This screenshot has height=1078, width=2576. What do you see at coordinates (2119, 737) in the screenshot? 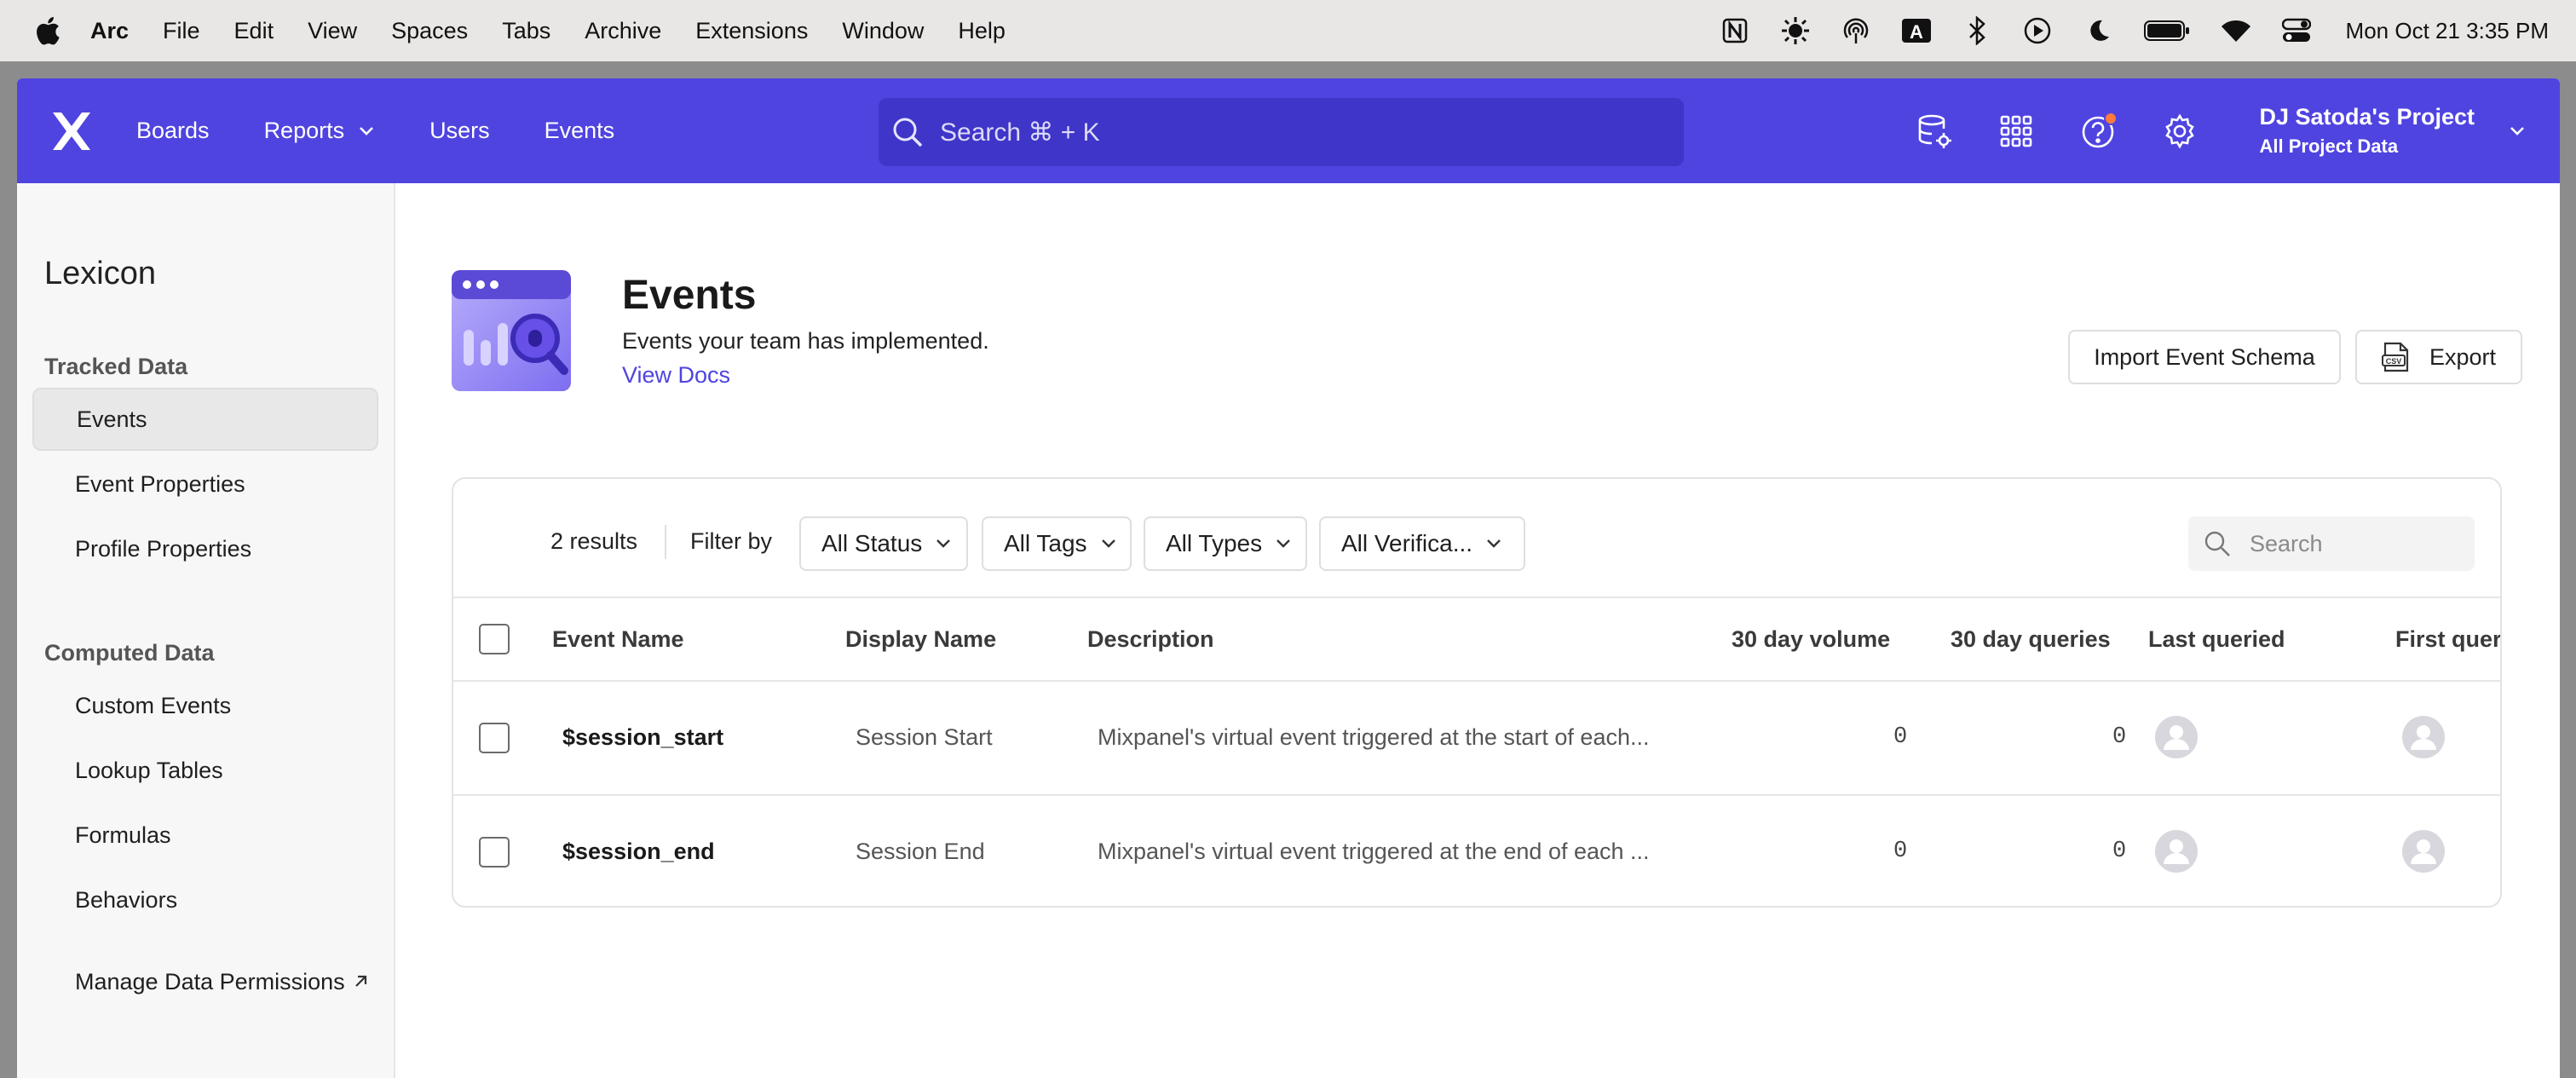
I see `queries-value: 0` at bounding box center [2119, 737].